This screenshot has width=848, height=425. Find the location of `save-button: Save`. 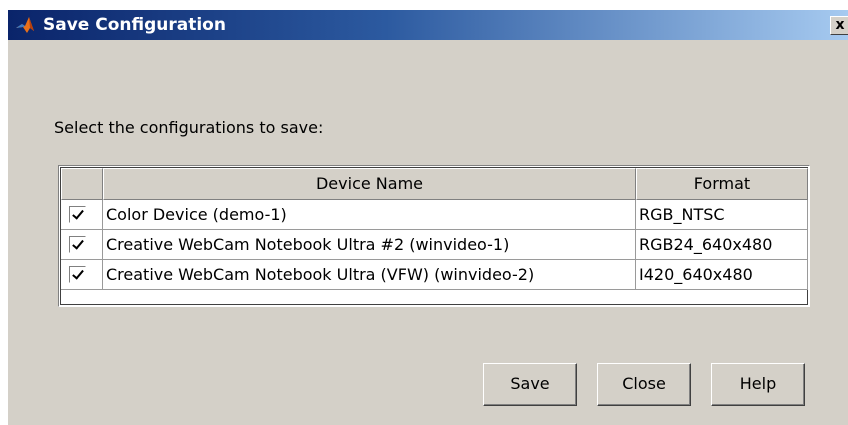

save-button: Save is located at coordinates (530, 384).